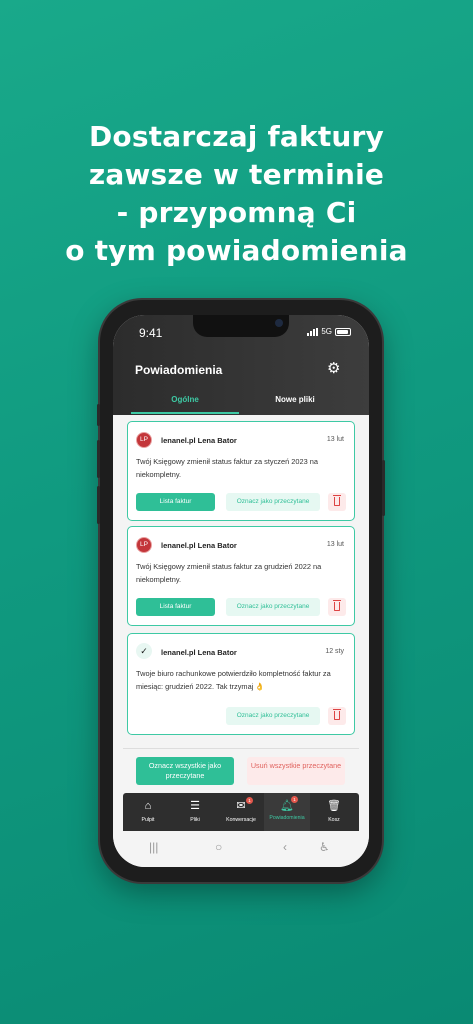  Describe the element at coordinates (326, 331) in the screenshot. I see `network-type: 5G` at that location.